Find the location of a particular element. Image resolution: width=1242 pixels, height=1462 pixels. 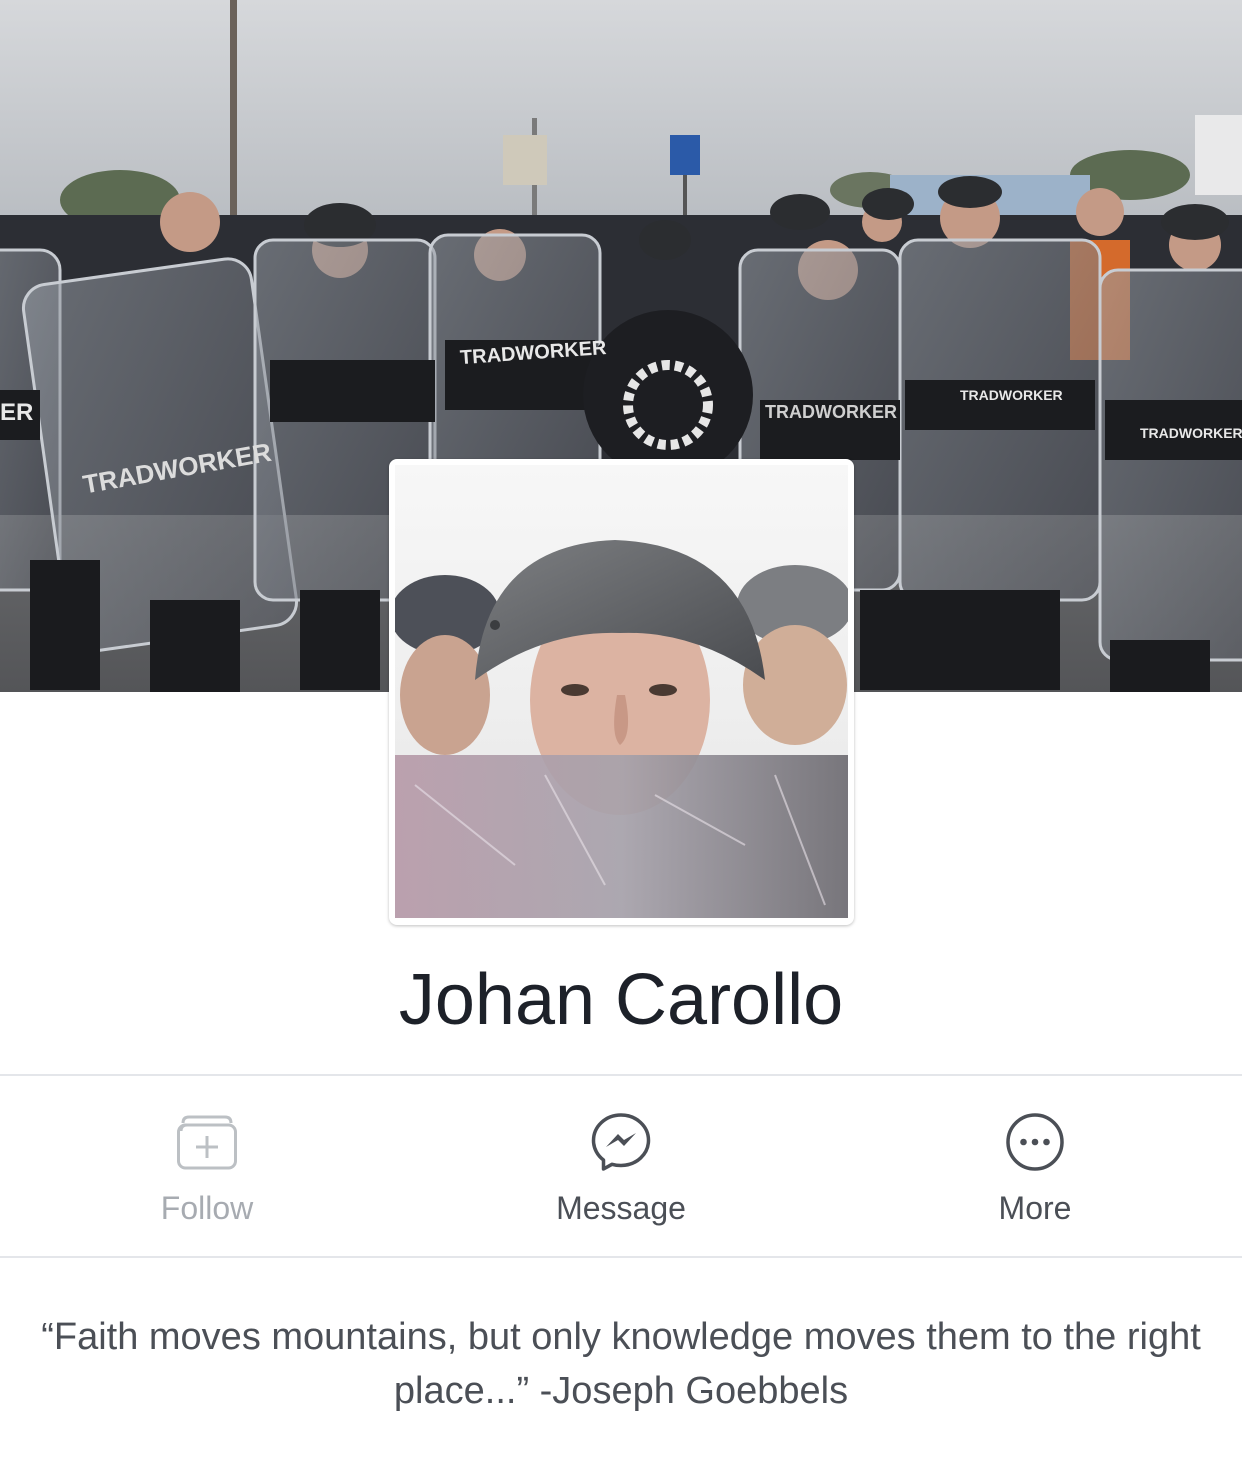

message-label: Message is located at coordinates (621, 1208).